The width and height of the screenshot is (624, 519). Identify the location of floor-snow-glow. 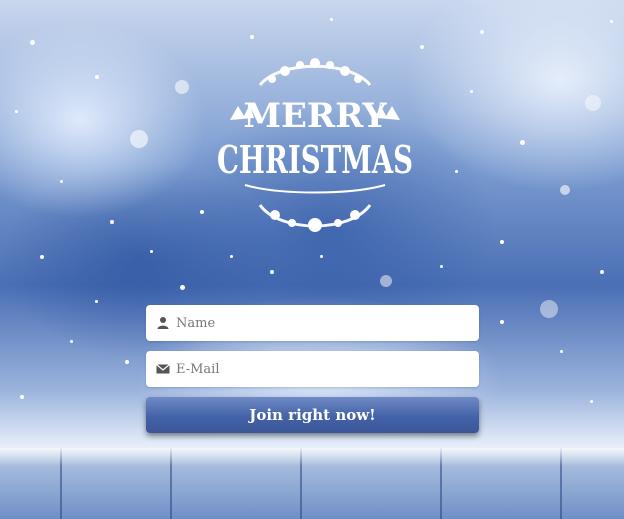
(312, 457).